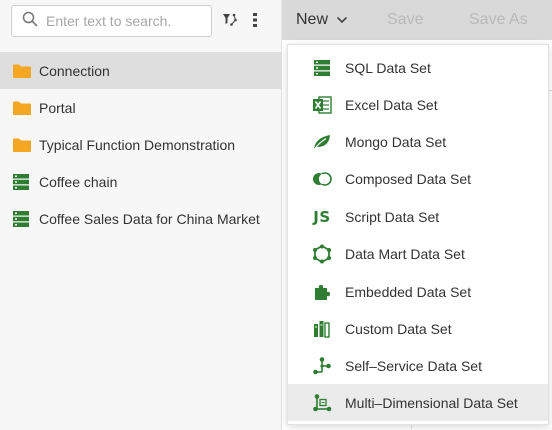 This screenshot has height=430, width=552. What do you see at coordinates (78, 181) in the screenshot?
I see `tree-item-label: Coffee chain` at bounding box center [78, 181].